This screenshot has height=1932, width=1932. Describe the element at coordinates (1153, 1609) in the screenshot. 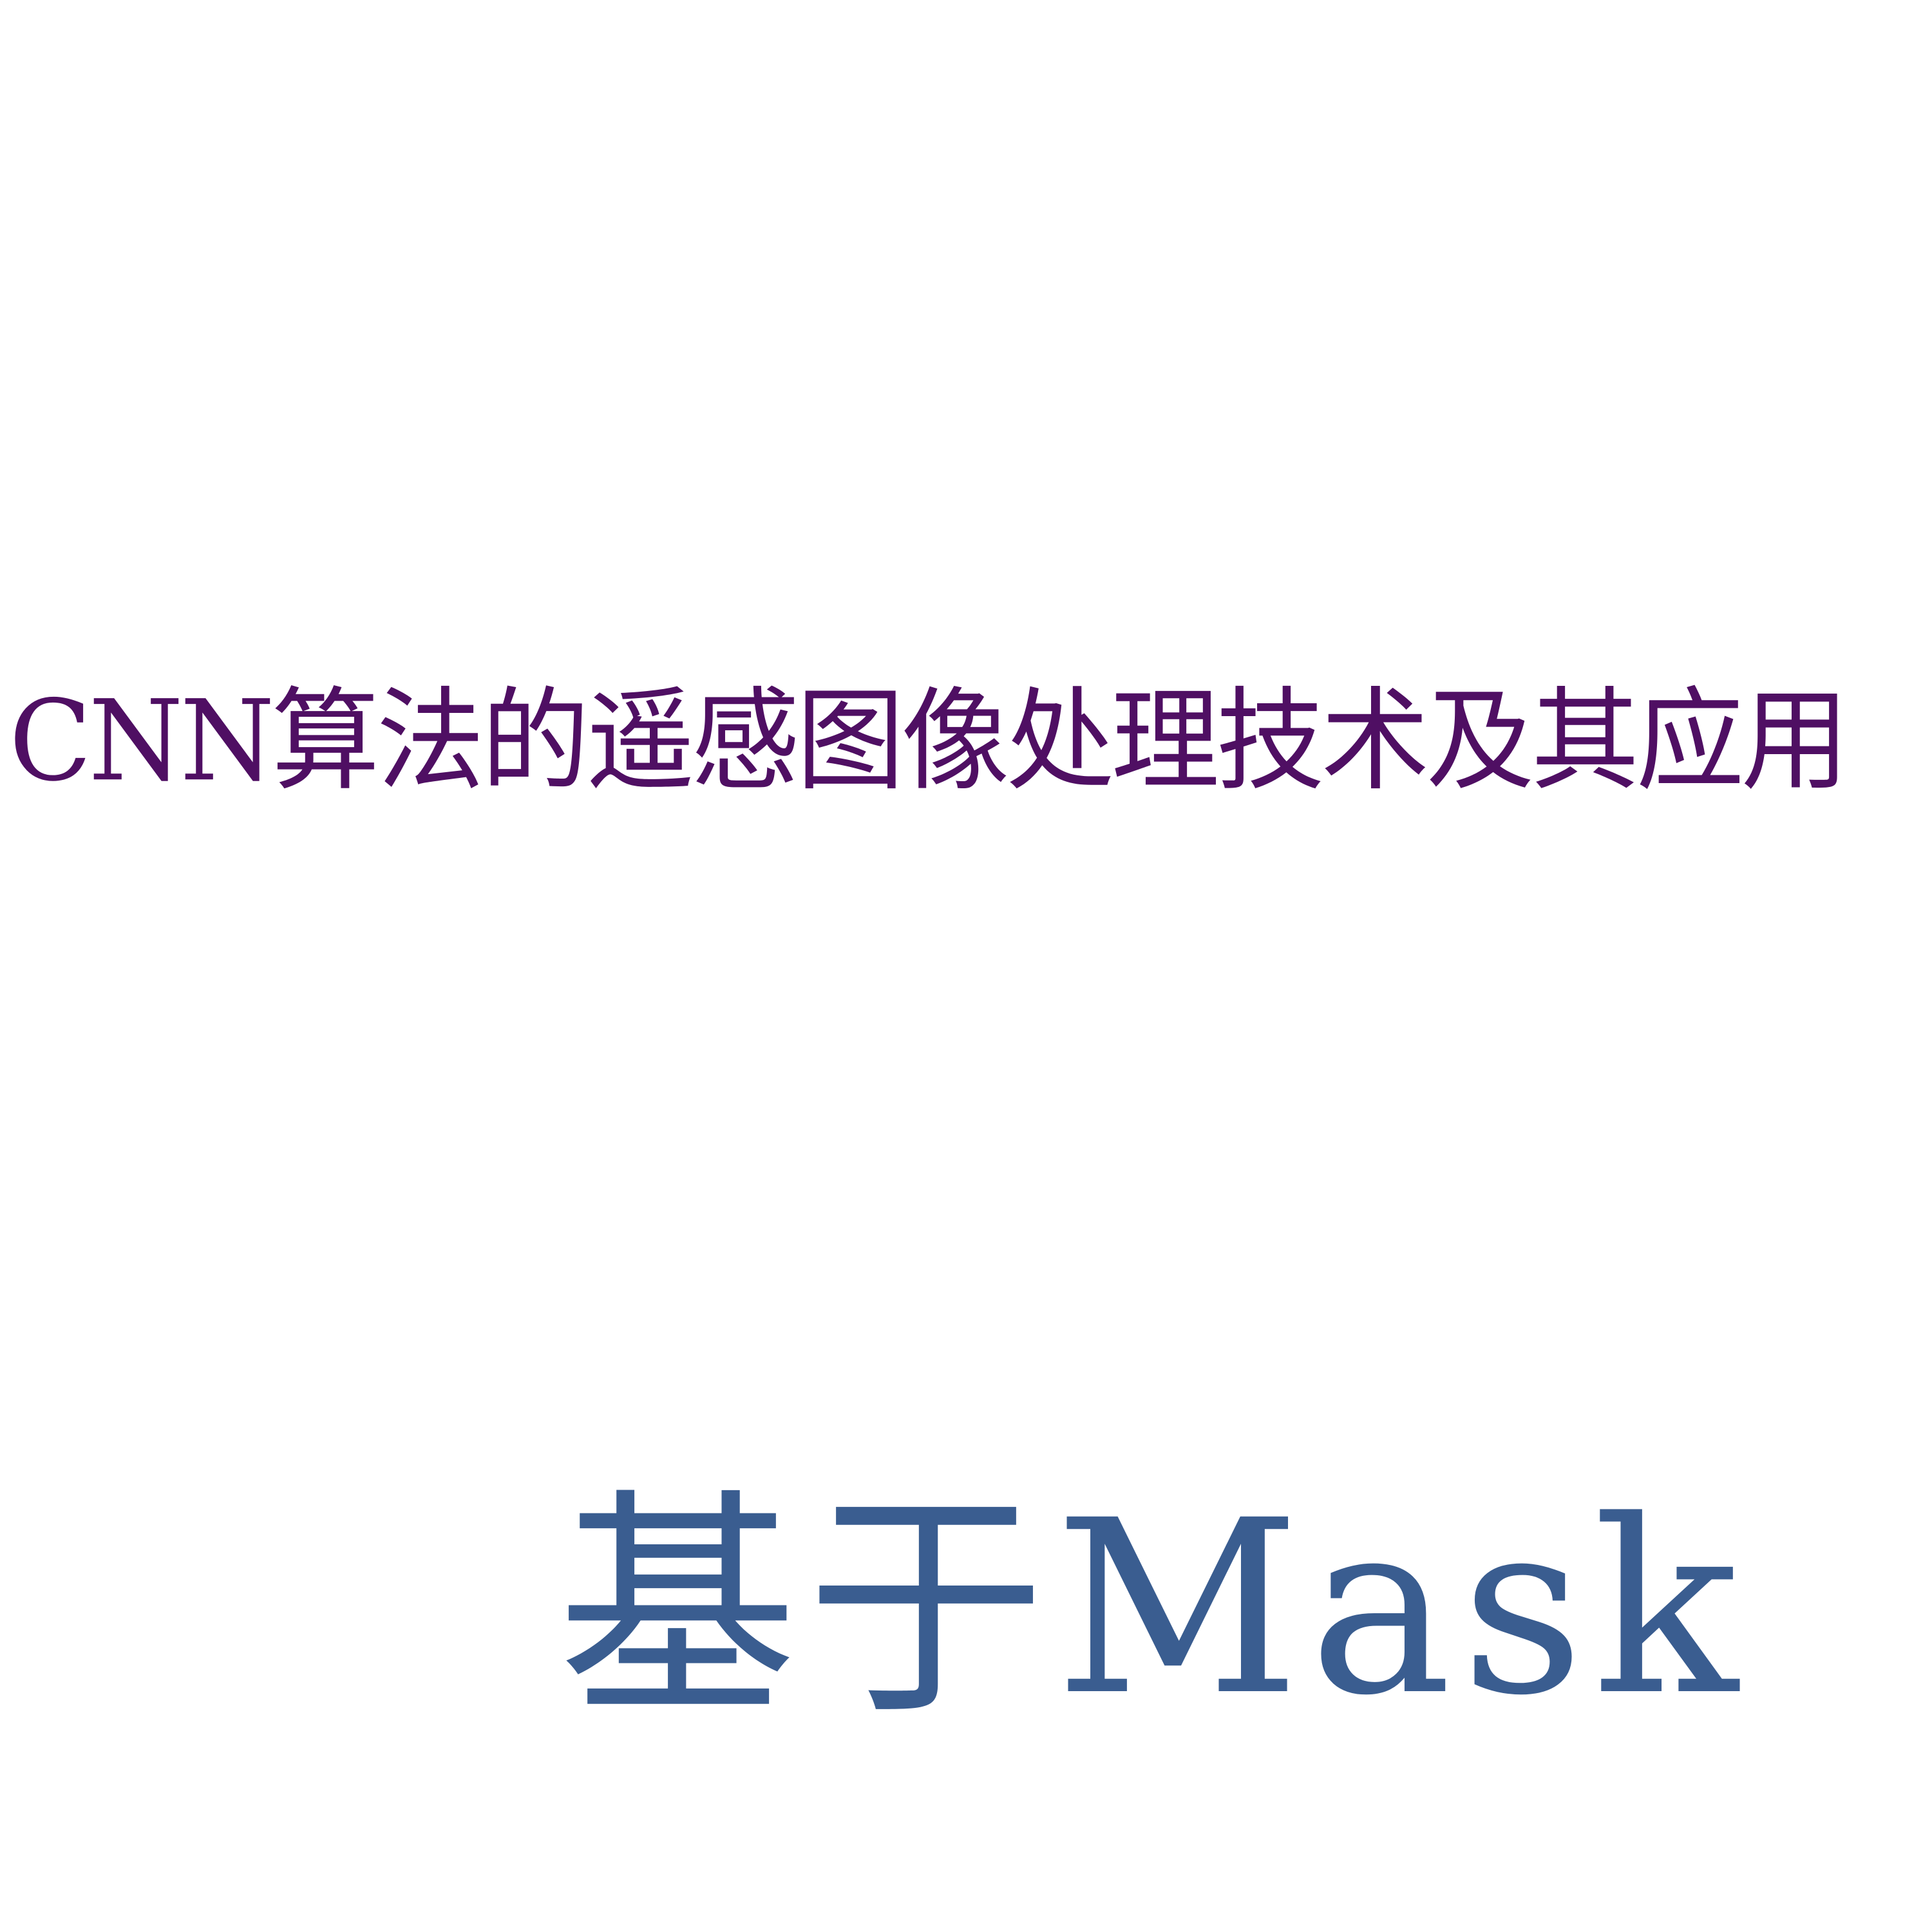

I see `document-text-line-2: 基于Mask` at that location.